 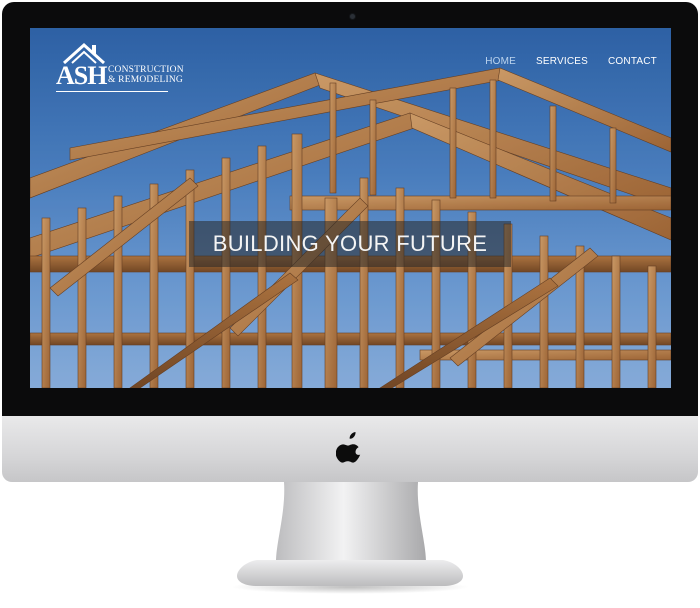 I want to click on apple-logo-icon, so click(x=348, y=447).